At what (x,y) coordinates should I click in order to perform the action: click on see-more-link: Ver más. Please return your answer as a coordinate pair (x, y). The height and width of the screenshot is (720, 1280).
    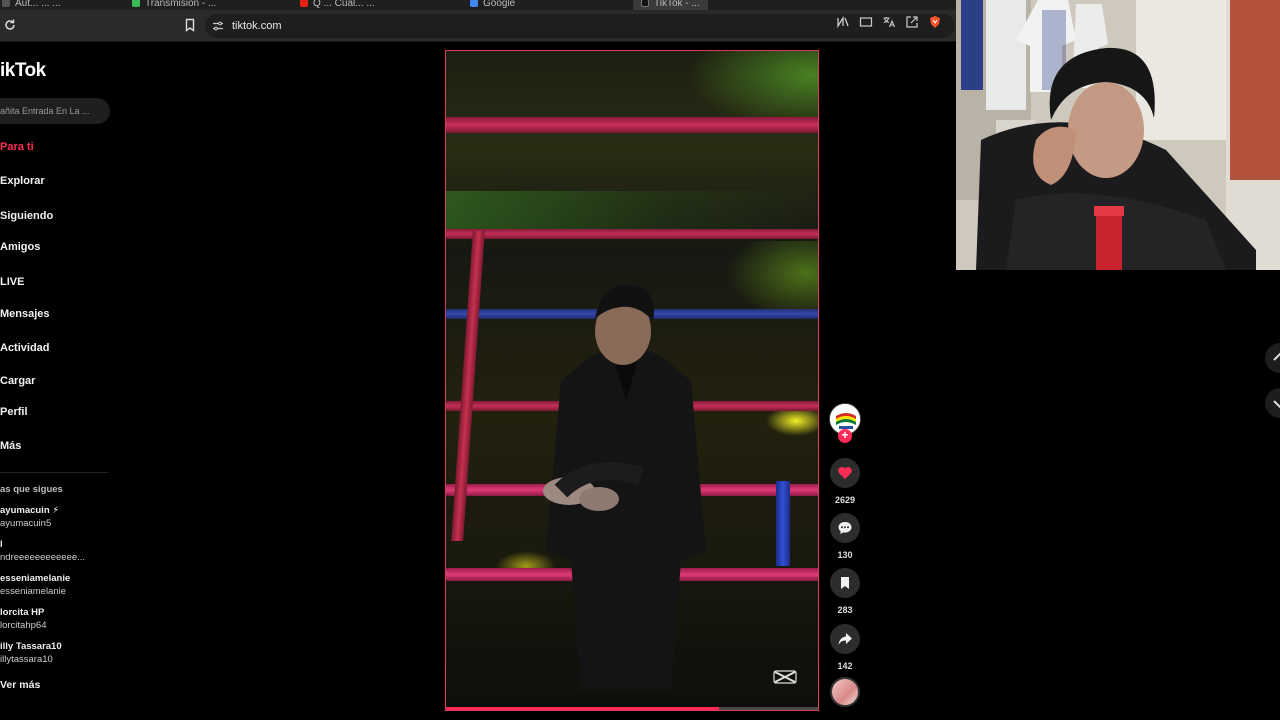
    Looking at the image, I should click on (20, 685).